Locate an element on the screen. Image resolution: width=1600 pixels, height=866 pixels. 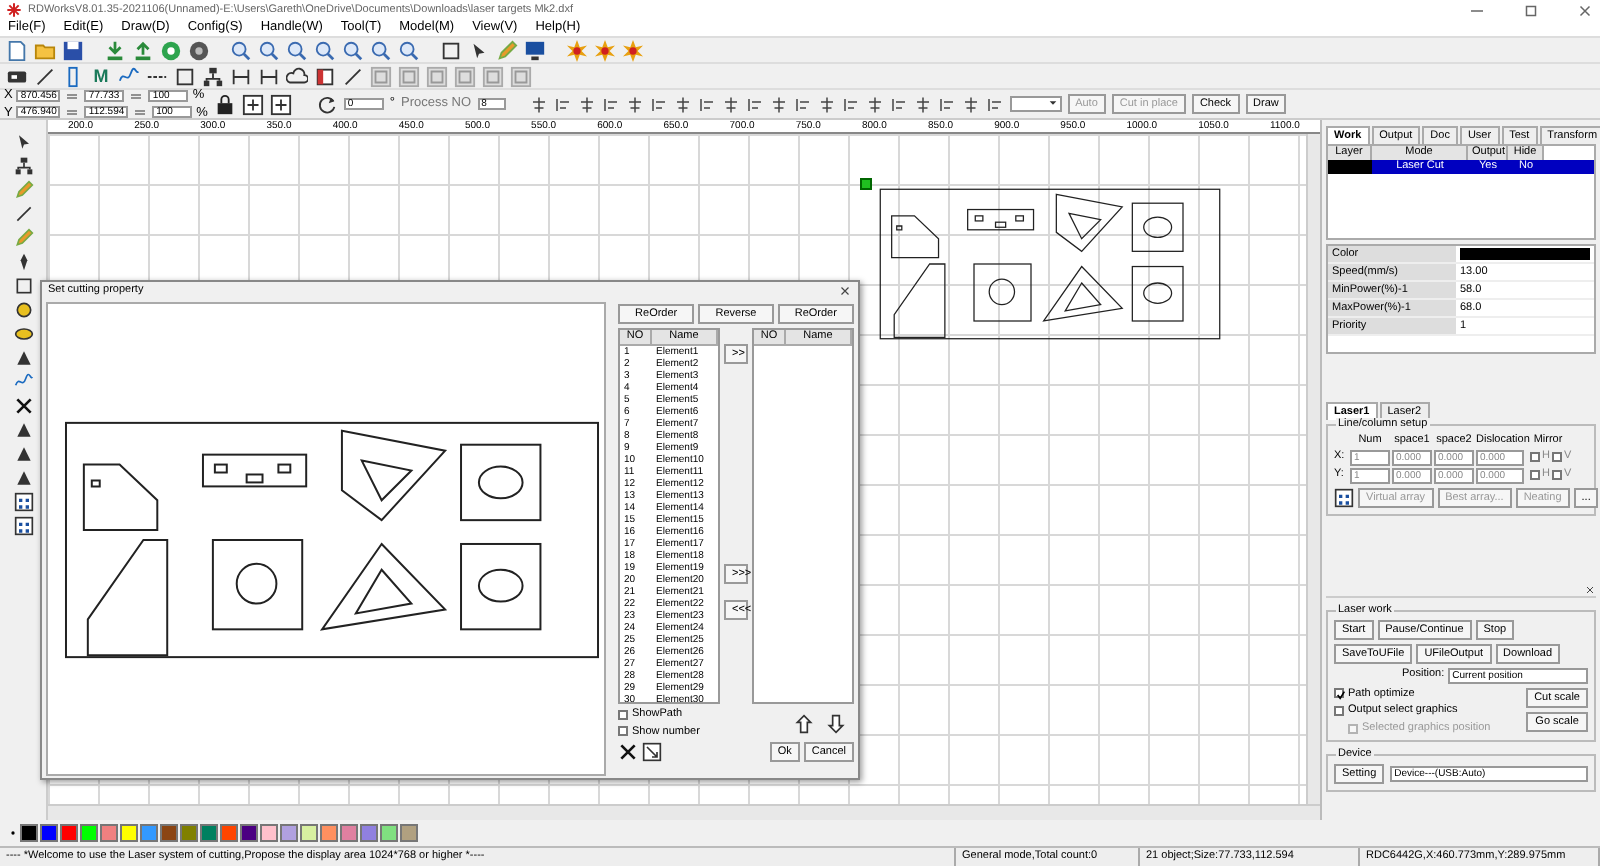
select-icon is located at coordinates (652, 752).